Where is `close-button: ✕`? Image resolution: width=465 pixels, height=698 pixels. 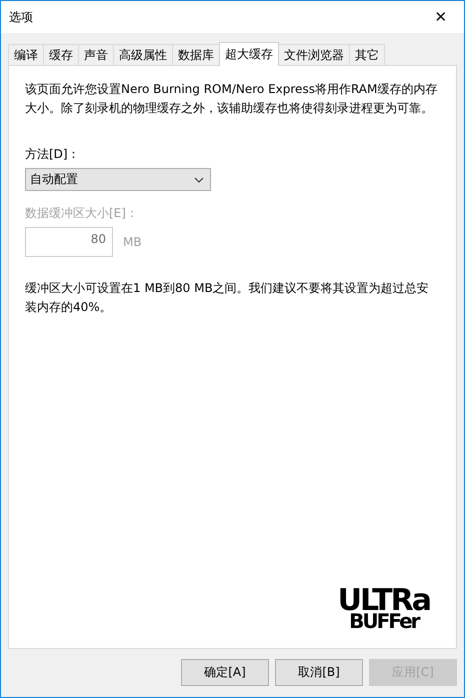
close-button: ✕ is located at coordinates (441, 17).